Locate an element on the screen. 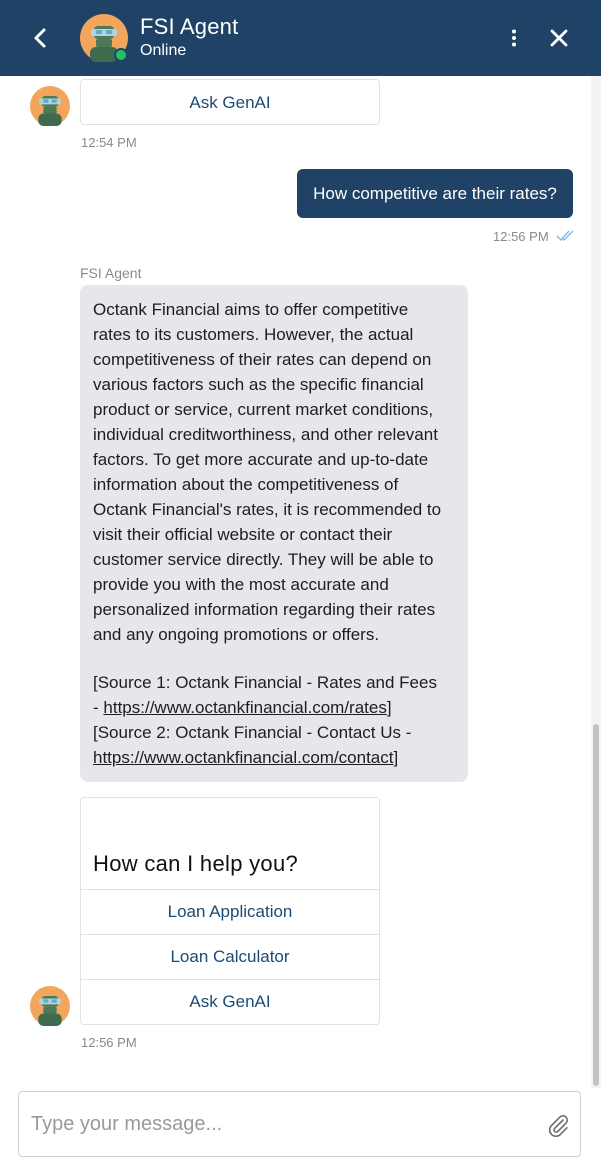  attach-button is located at coordinates (558, 1125).